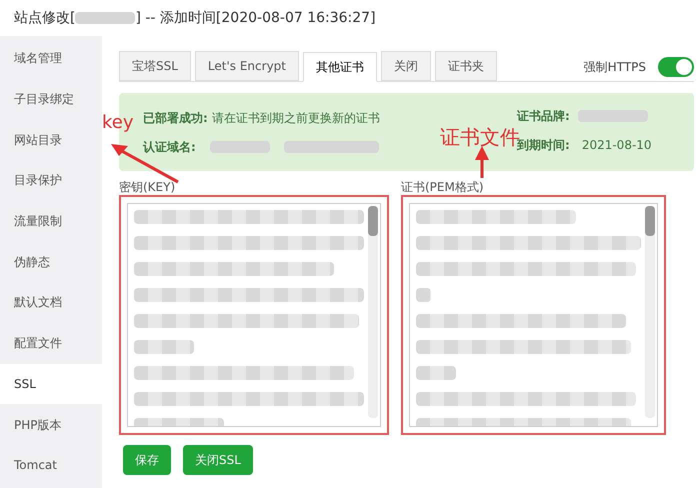 This screenshot has height=488, width=700. I want to click on domain-label: 认证域名:, so click(169, 147).